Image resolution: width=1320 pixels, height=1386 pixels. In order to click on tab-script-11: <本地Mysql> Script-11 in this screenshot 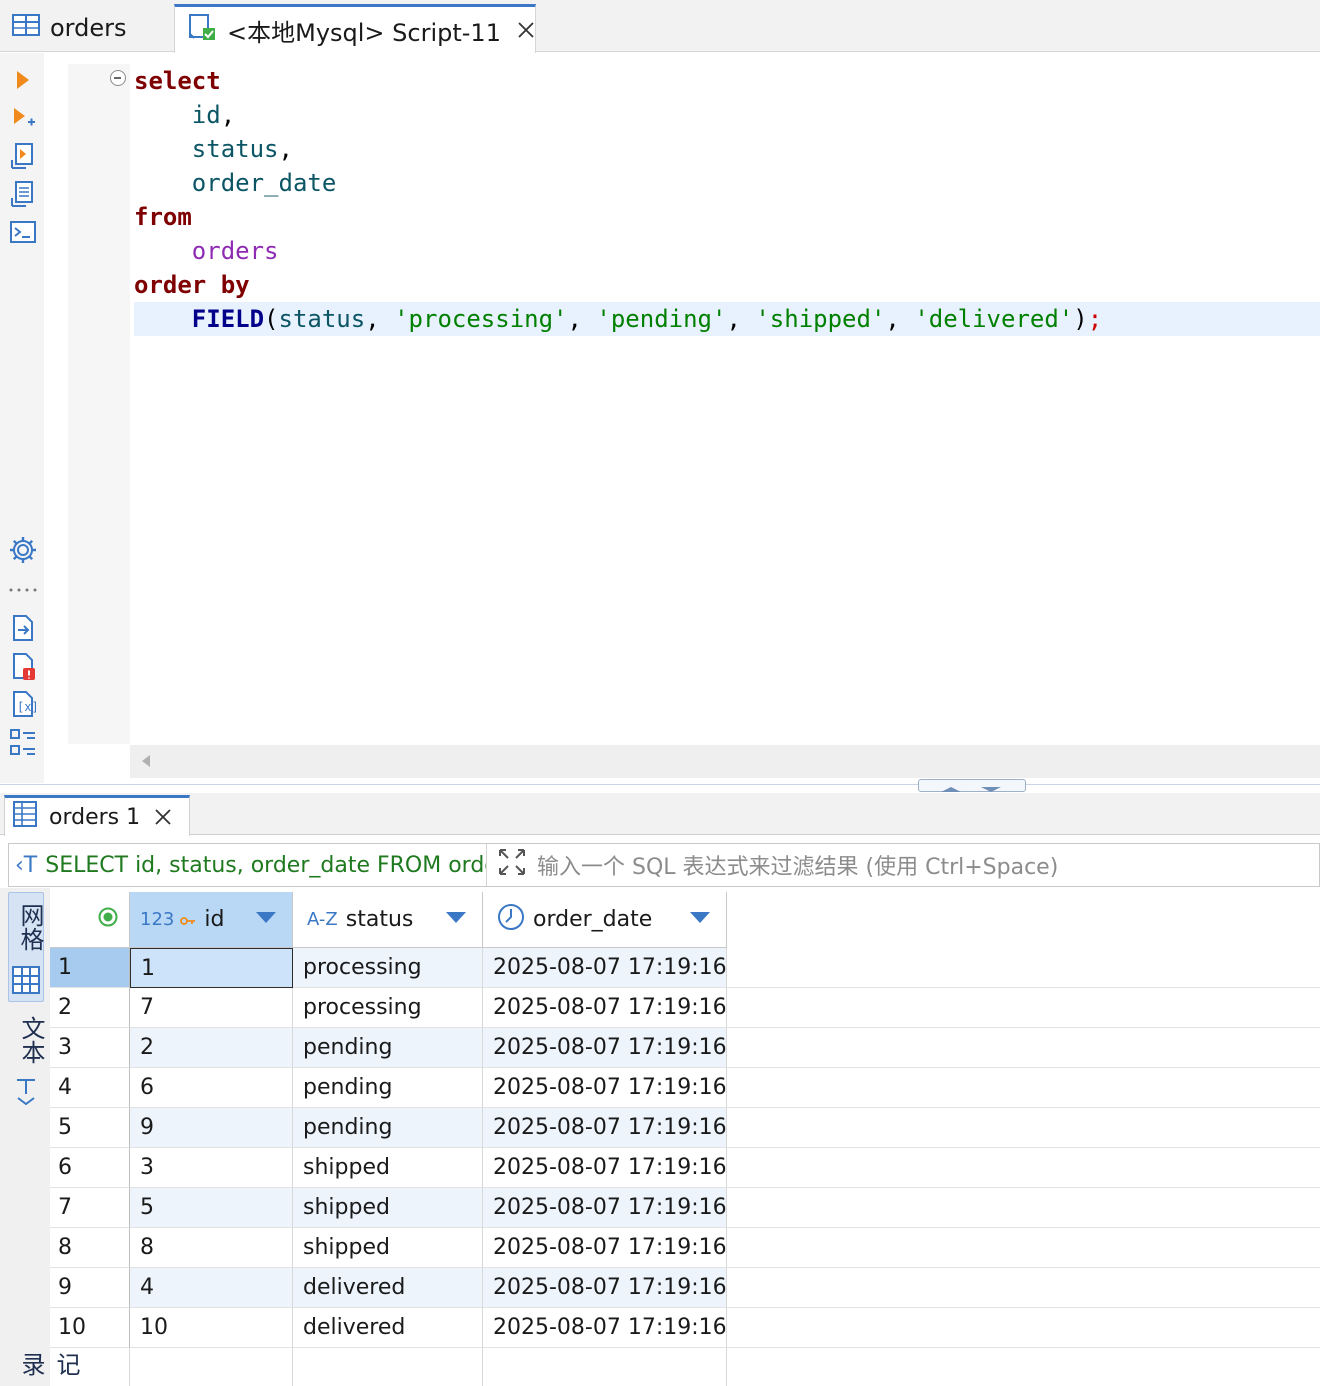, I will do `click(355, 28)`.